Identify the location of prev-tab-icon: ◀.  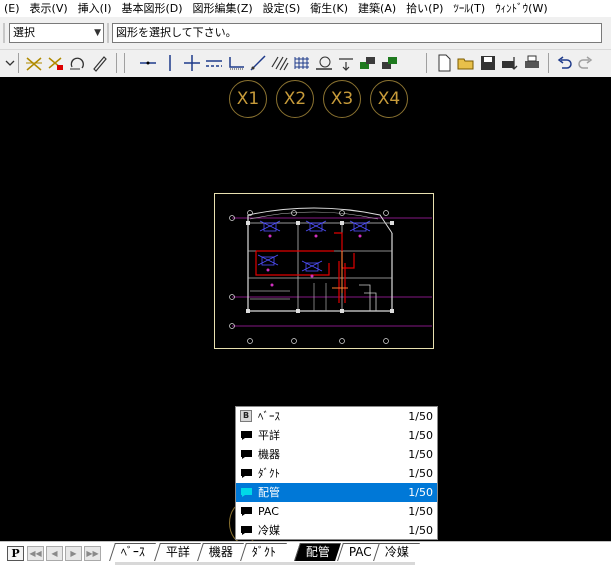
(54, 553).